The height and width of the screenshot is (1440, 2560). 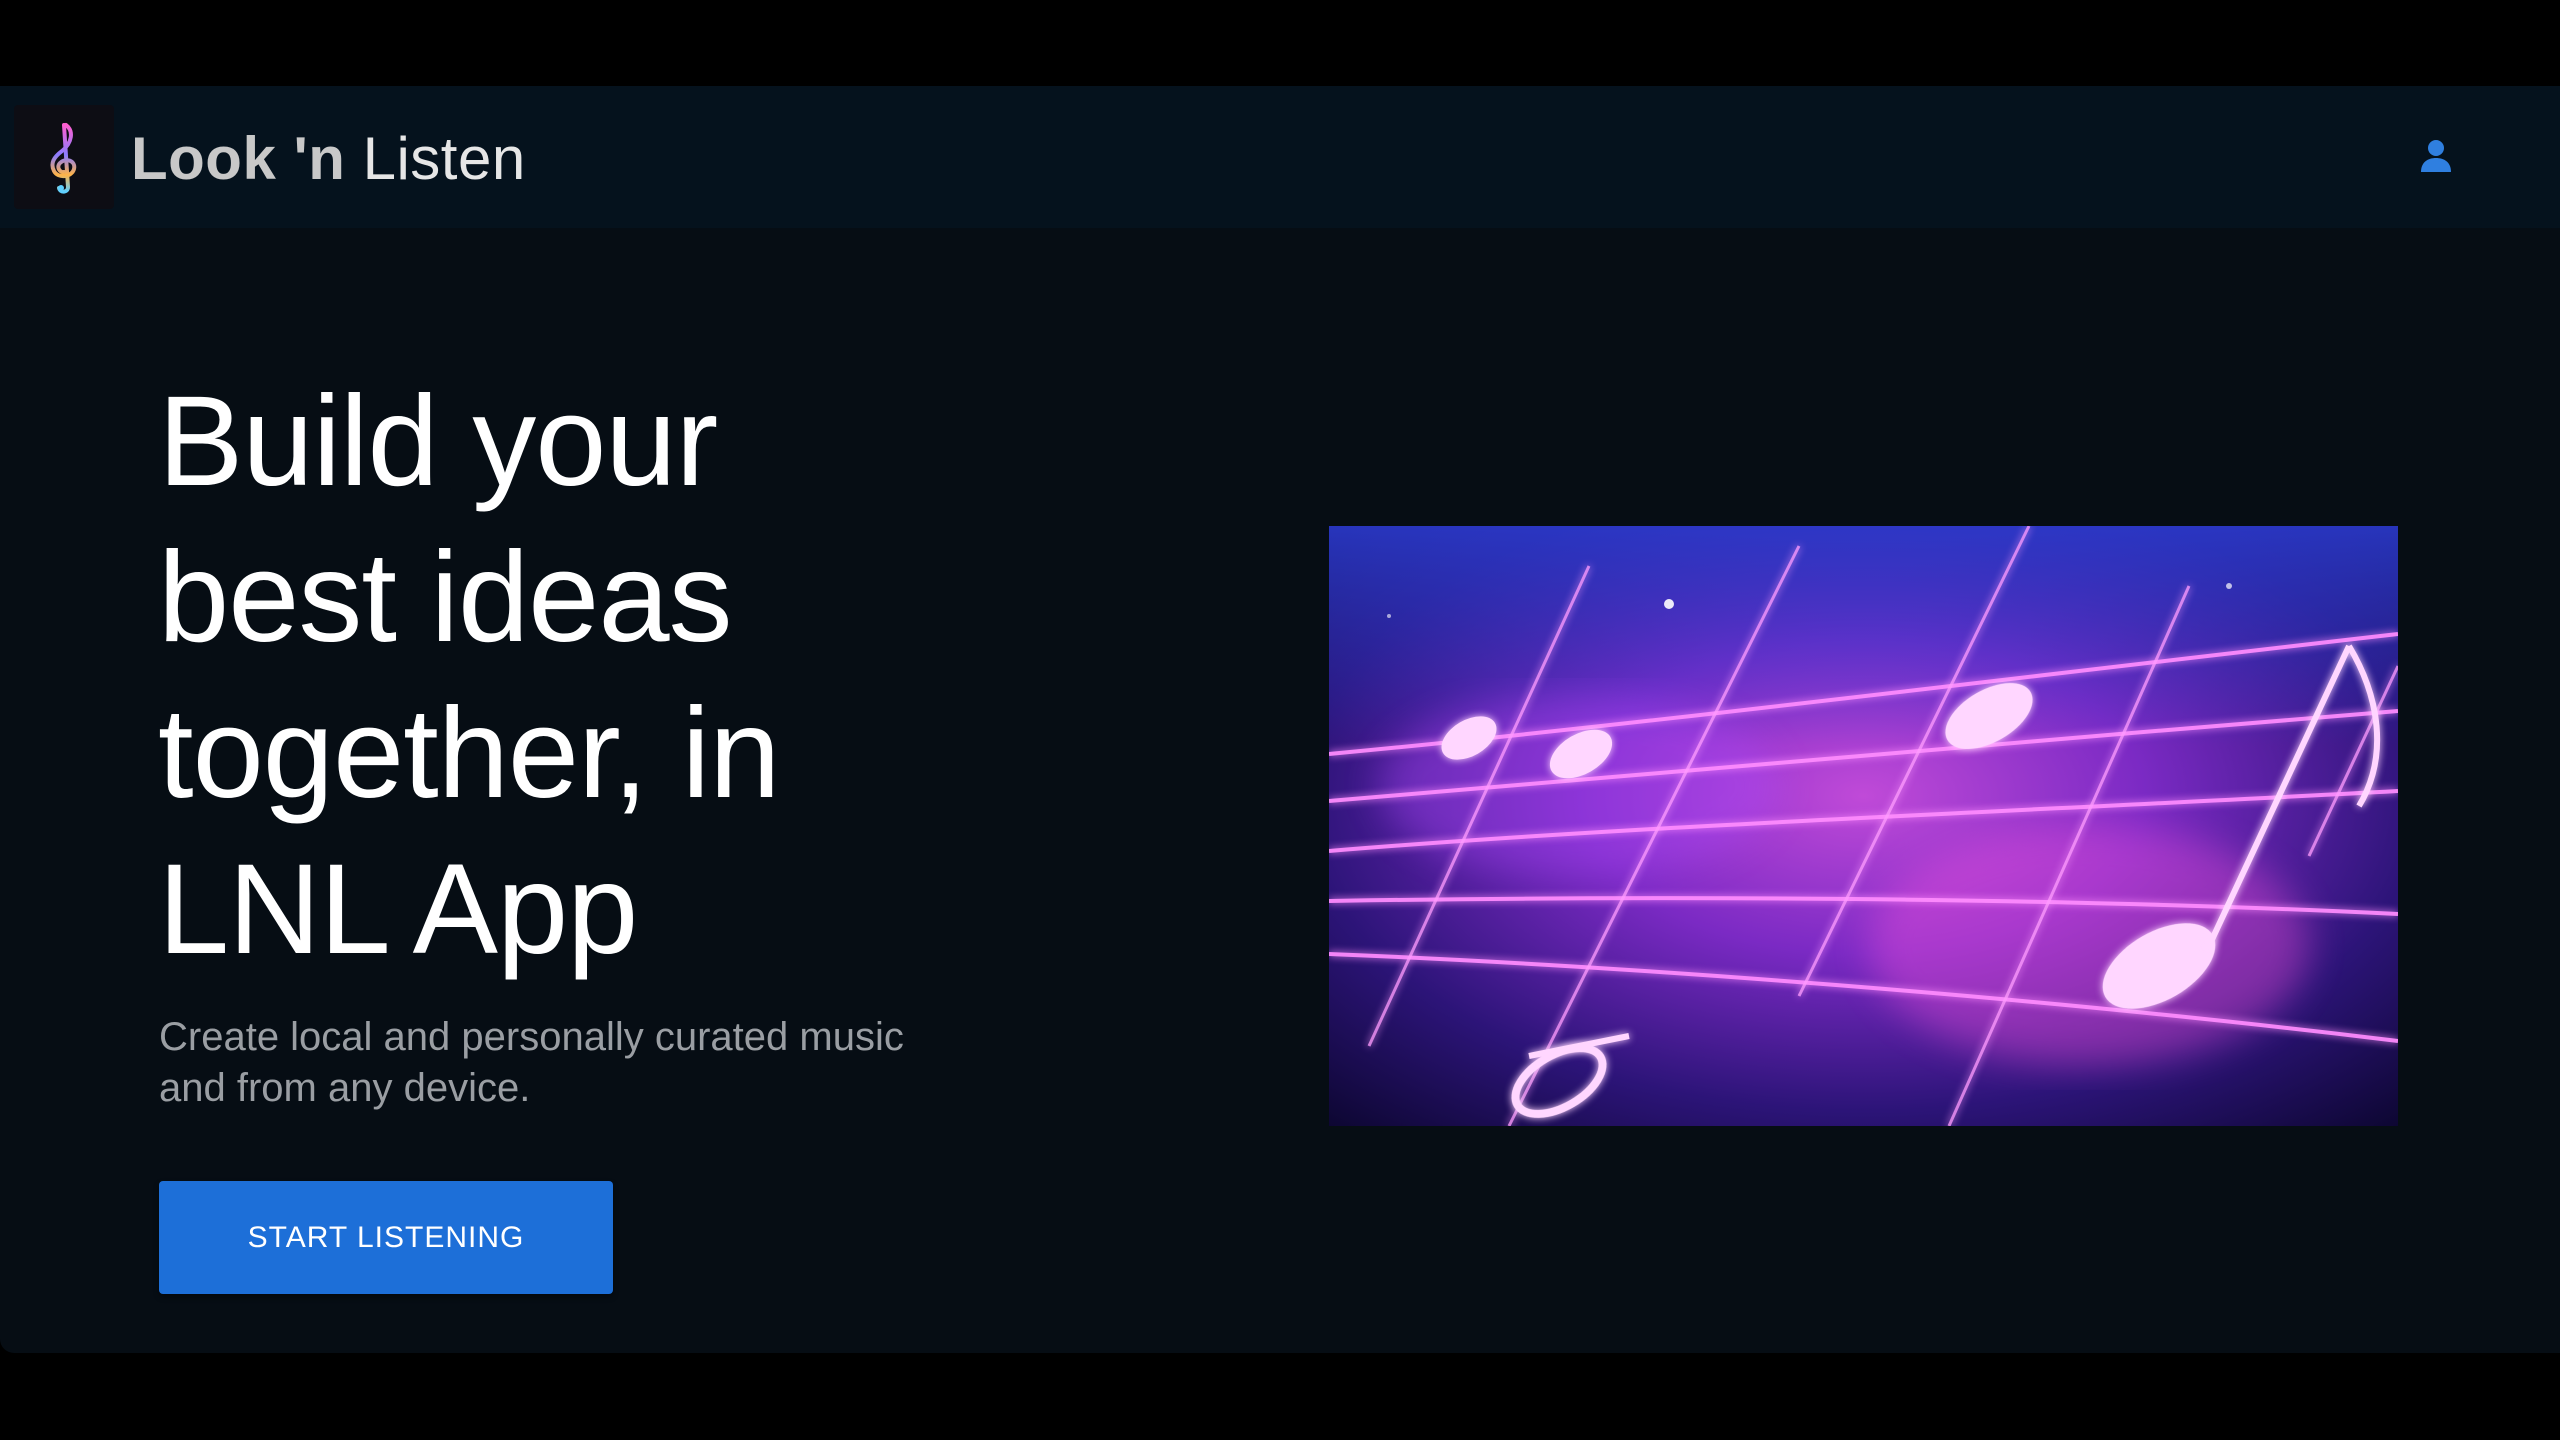 I want to click on user-account-button, so click(x=2436, y=158).